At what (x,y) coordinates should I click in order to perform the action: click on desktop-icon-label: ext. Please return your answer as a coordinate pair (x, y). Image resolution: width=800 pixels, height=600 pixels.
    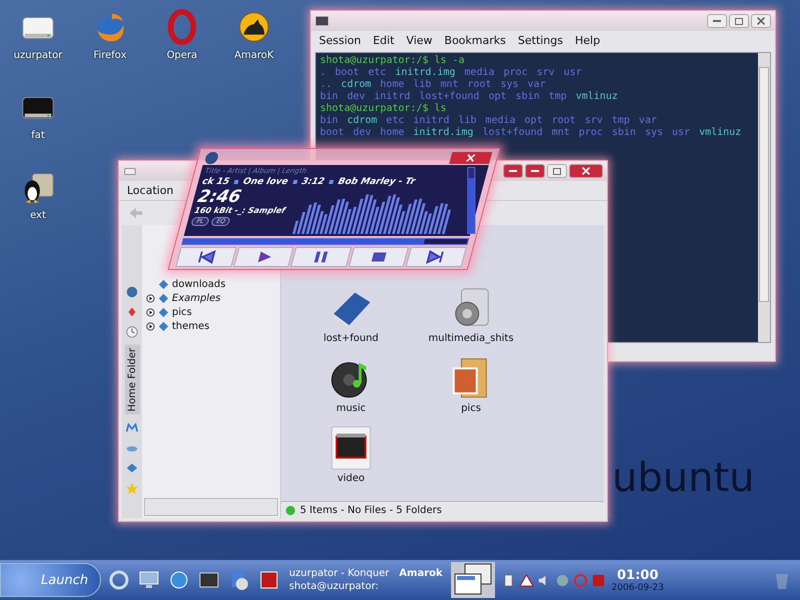
    Looking at the image, I should click on (38, 215).